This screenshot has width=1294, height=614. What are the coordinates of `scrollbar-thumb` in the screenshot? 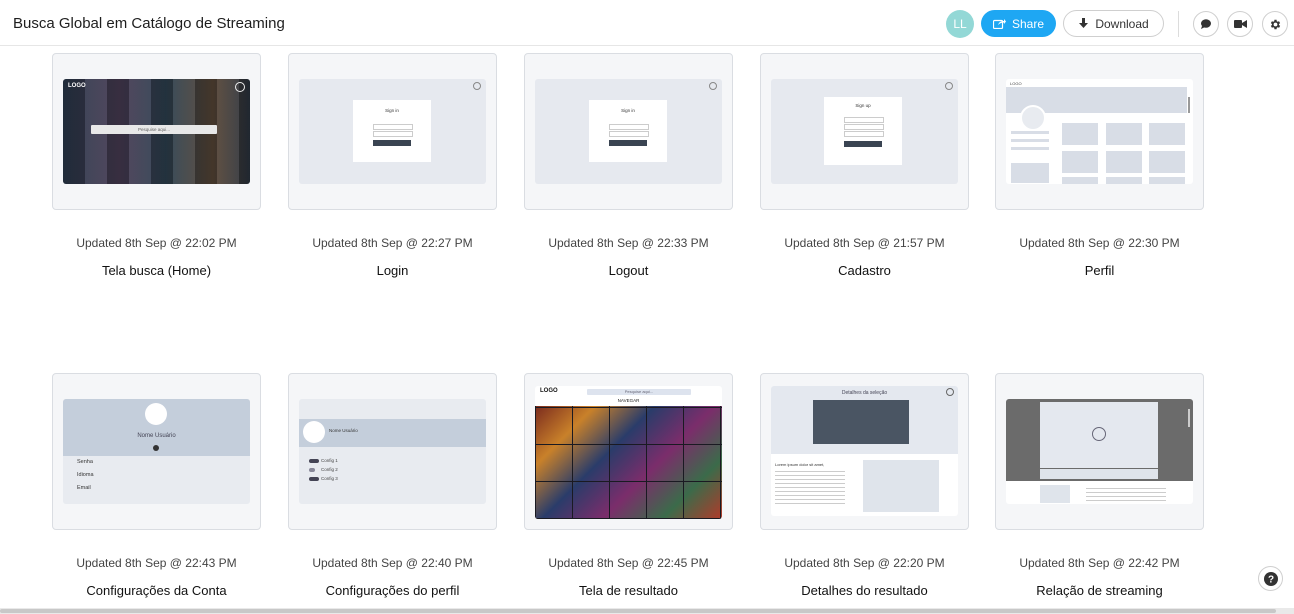 It's located at (638, 611).